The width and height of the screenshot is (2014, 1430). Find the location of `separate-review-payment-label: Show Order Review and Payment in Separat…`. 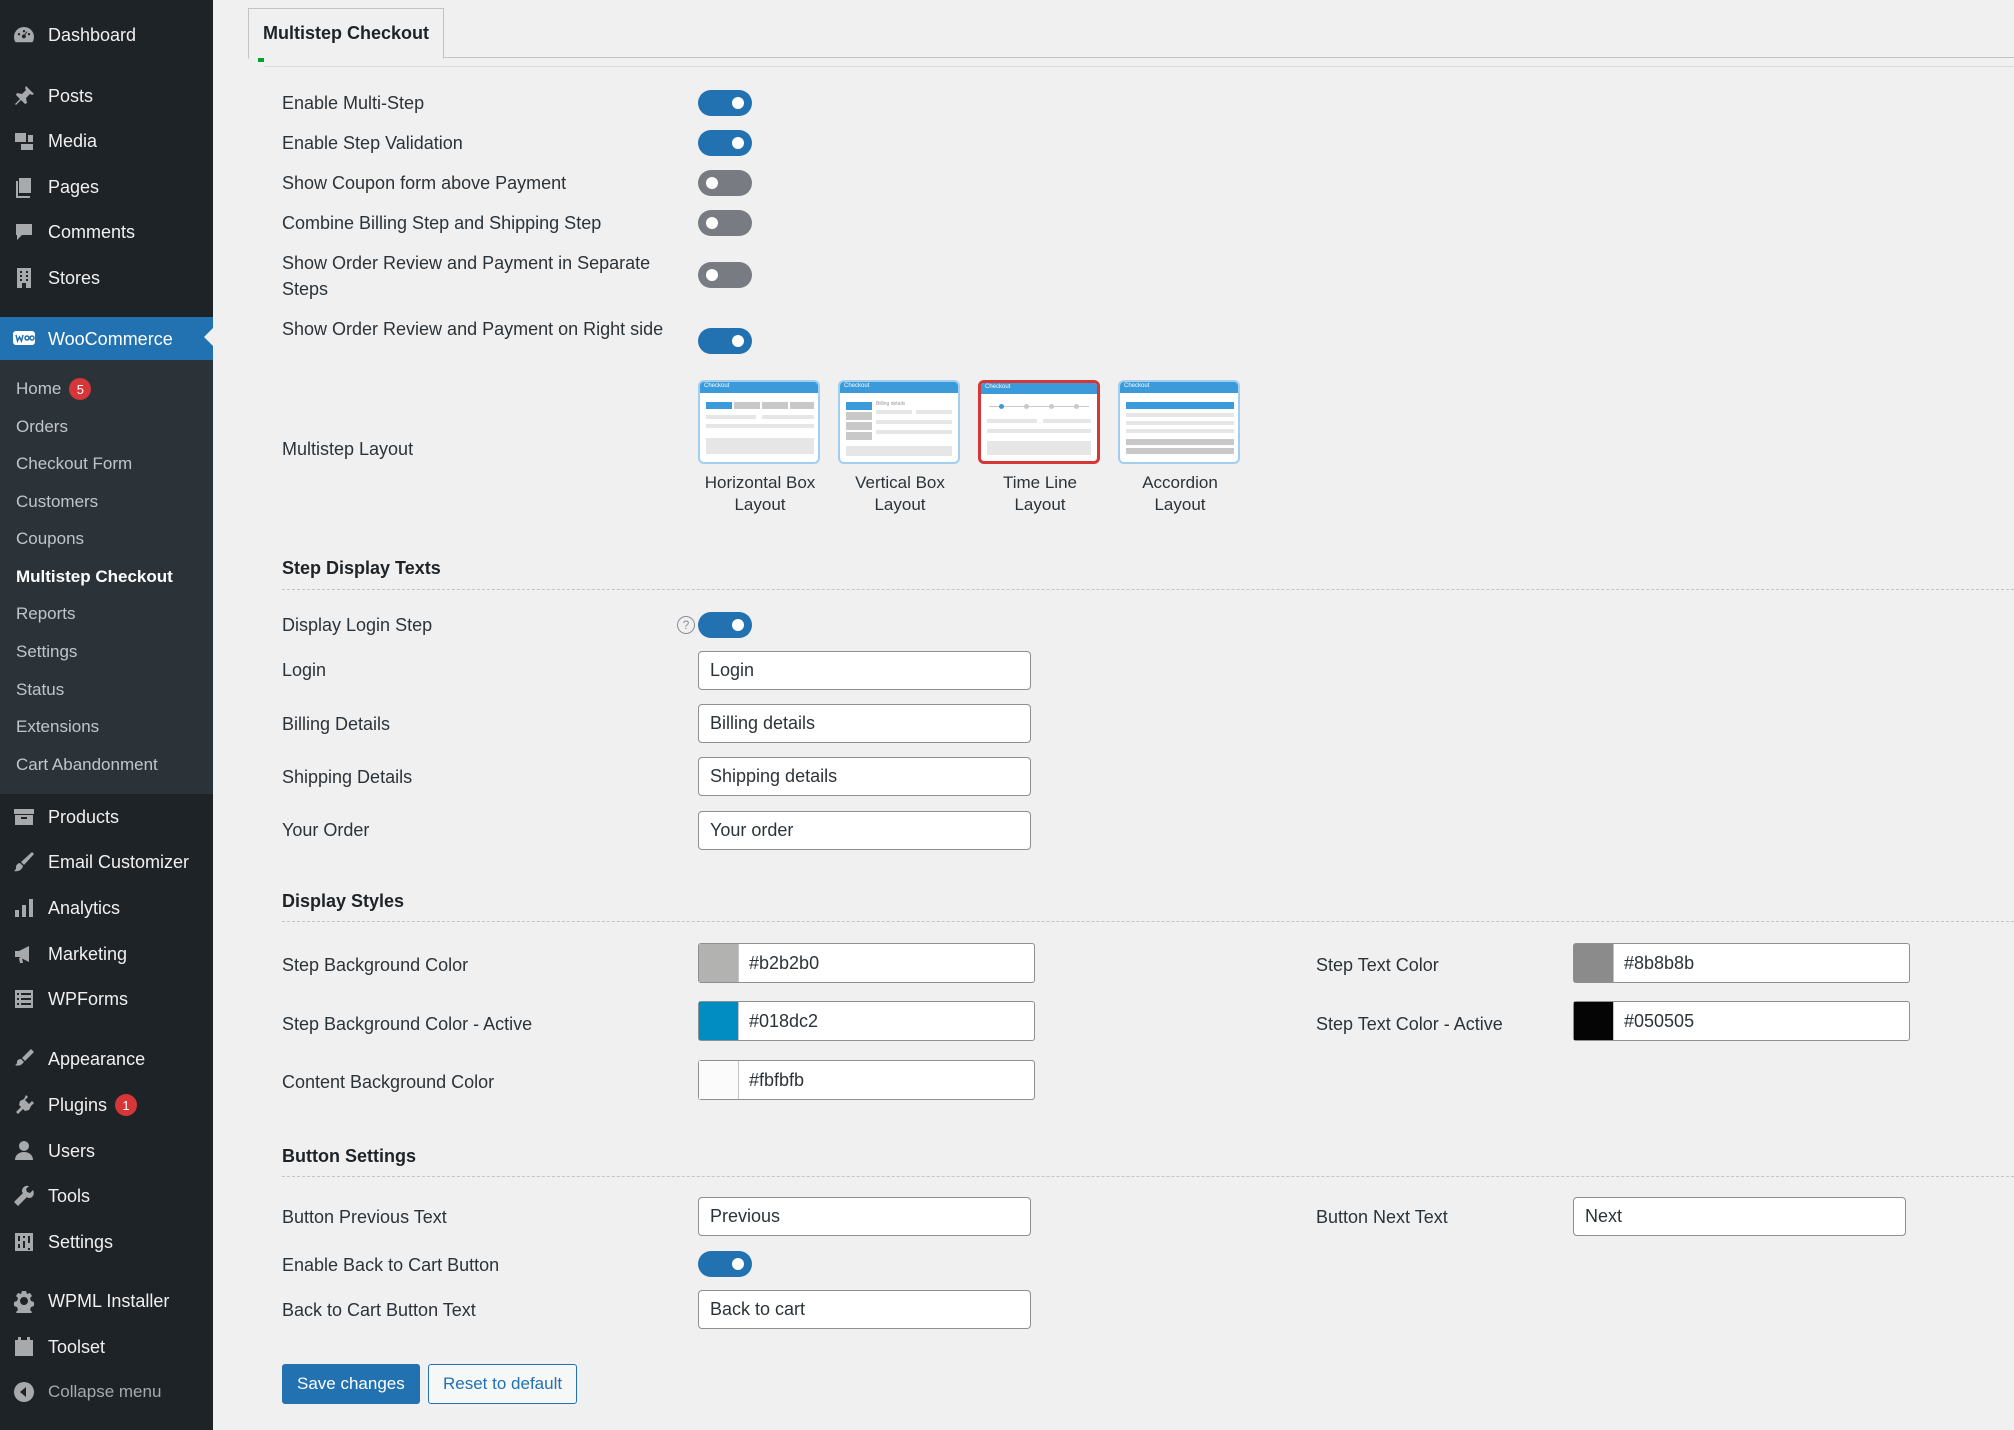

separate-review-payment-label: Show Order Review and Payment in Separat… is located at coordinates (466, 276).